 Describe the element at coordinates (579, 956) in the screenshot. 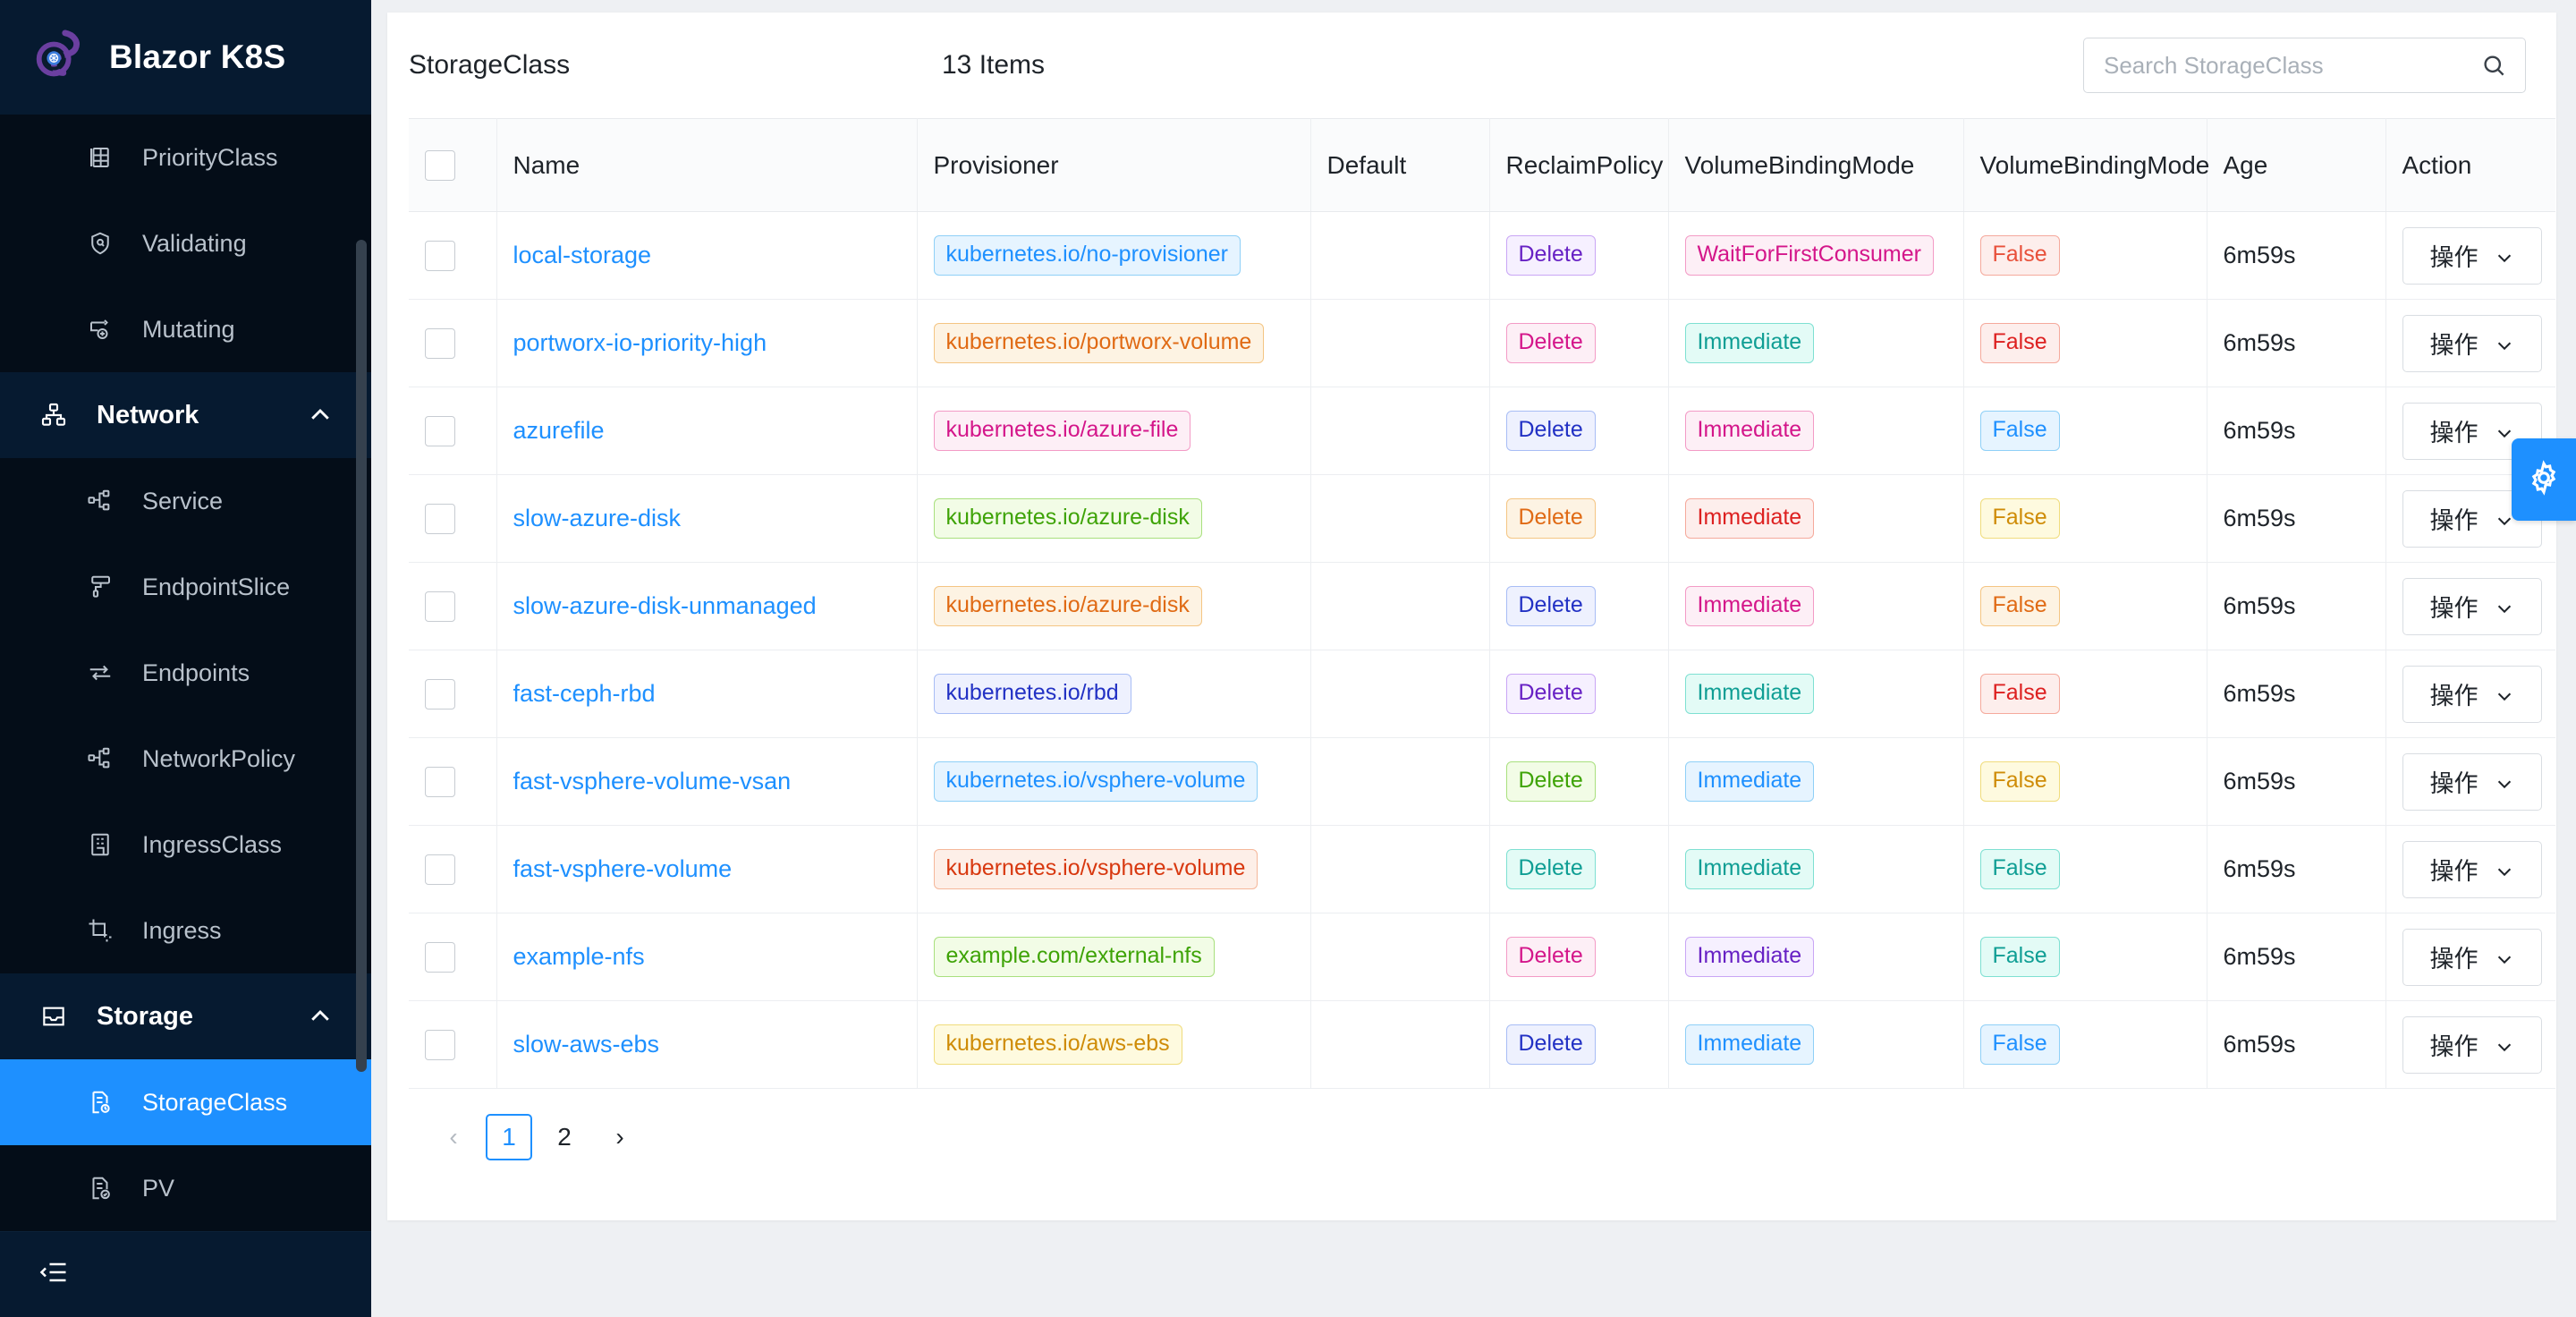

I see `storageclass-link: example-nfs` at that location.